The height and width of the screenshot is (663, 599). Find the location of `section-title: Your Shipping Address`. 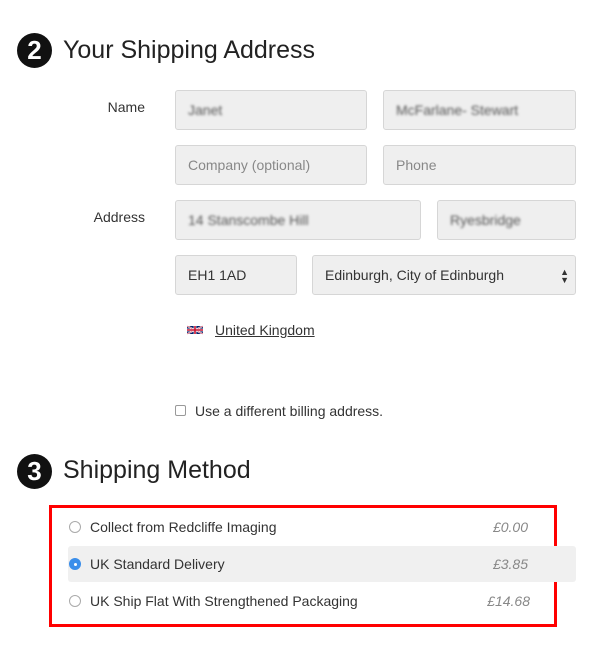

section-title: Your Shipping Address is located at coordinates (189, 50).